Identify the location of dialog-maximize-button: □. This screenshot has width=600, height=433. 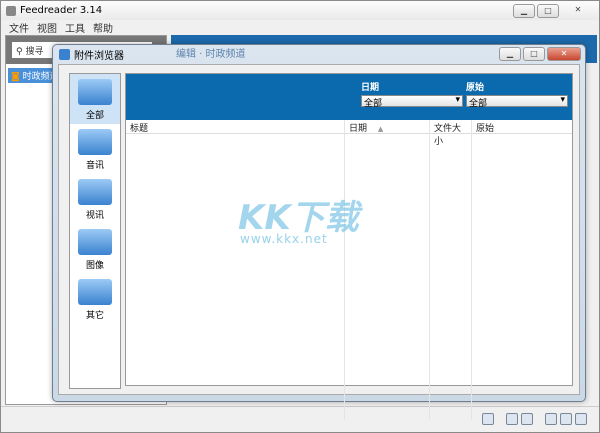
(534, 54).